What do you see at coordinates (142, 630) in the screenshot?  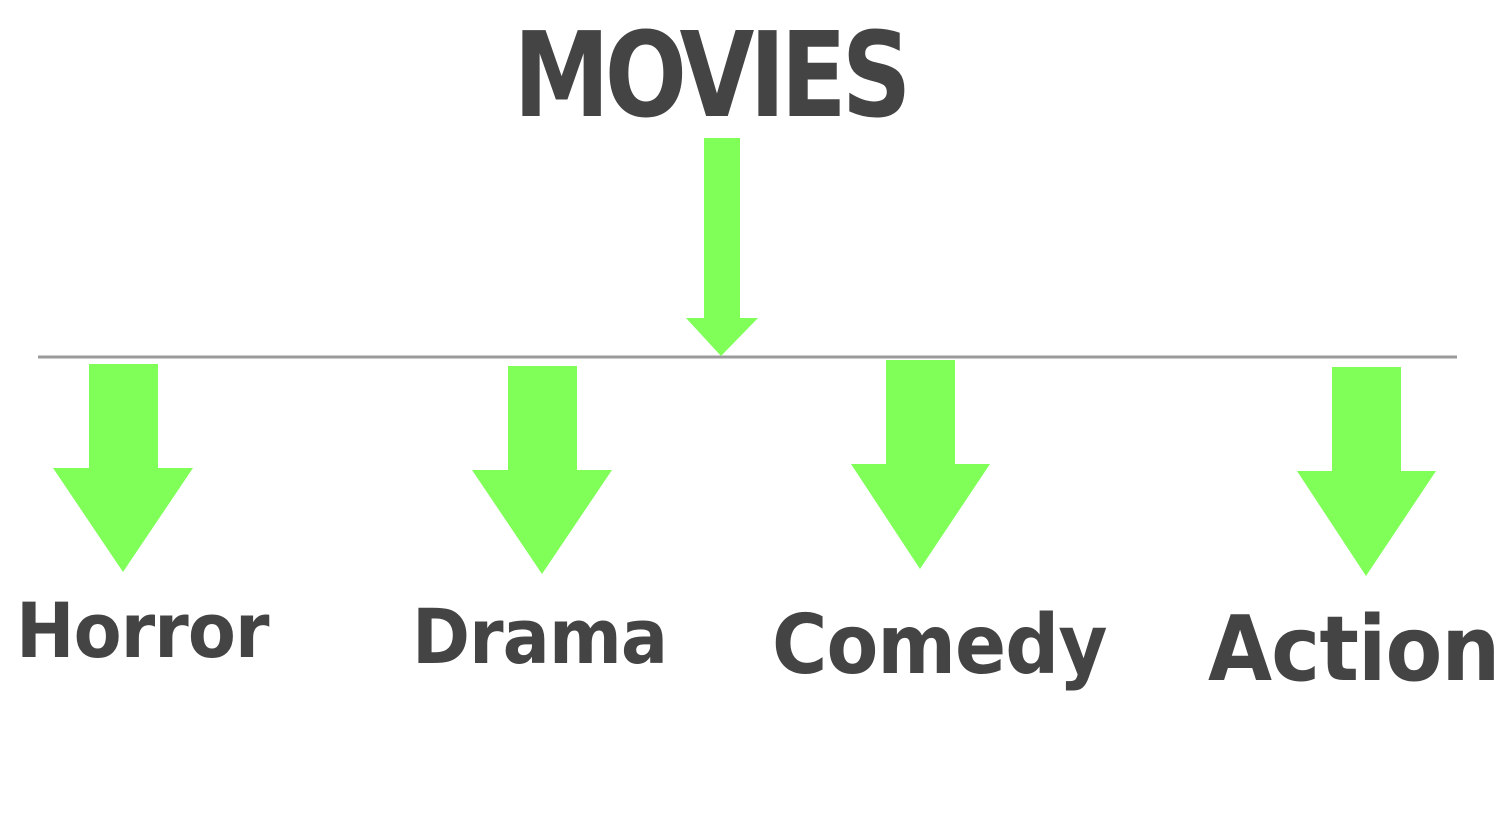 I see `category-label-horror: Horror` at bounding box center [142, 630].